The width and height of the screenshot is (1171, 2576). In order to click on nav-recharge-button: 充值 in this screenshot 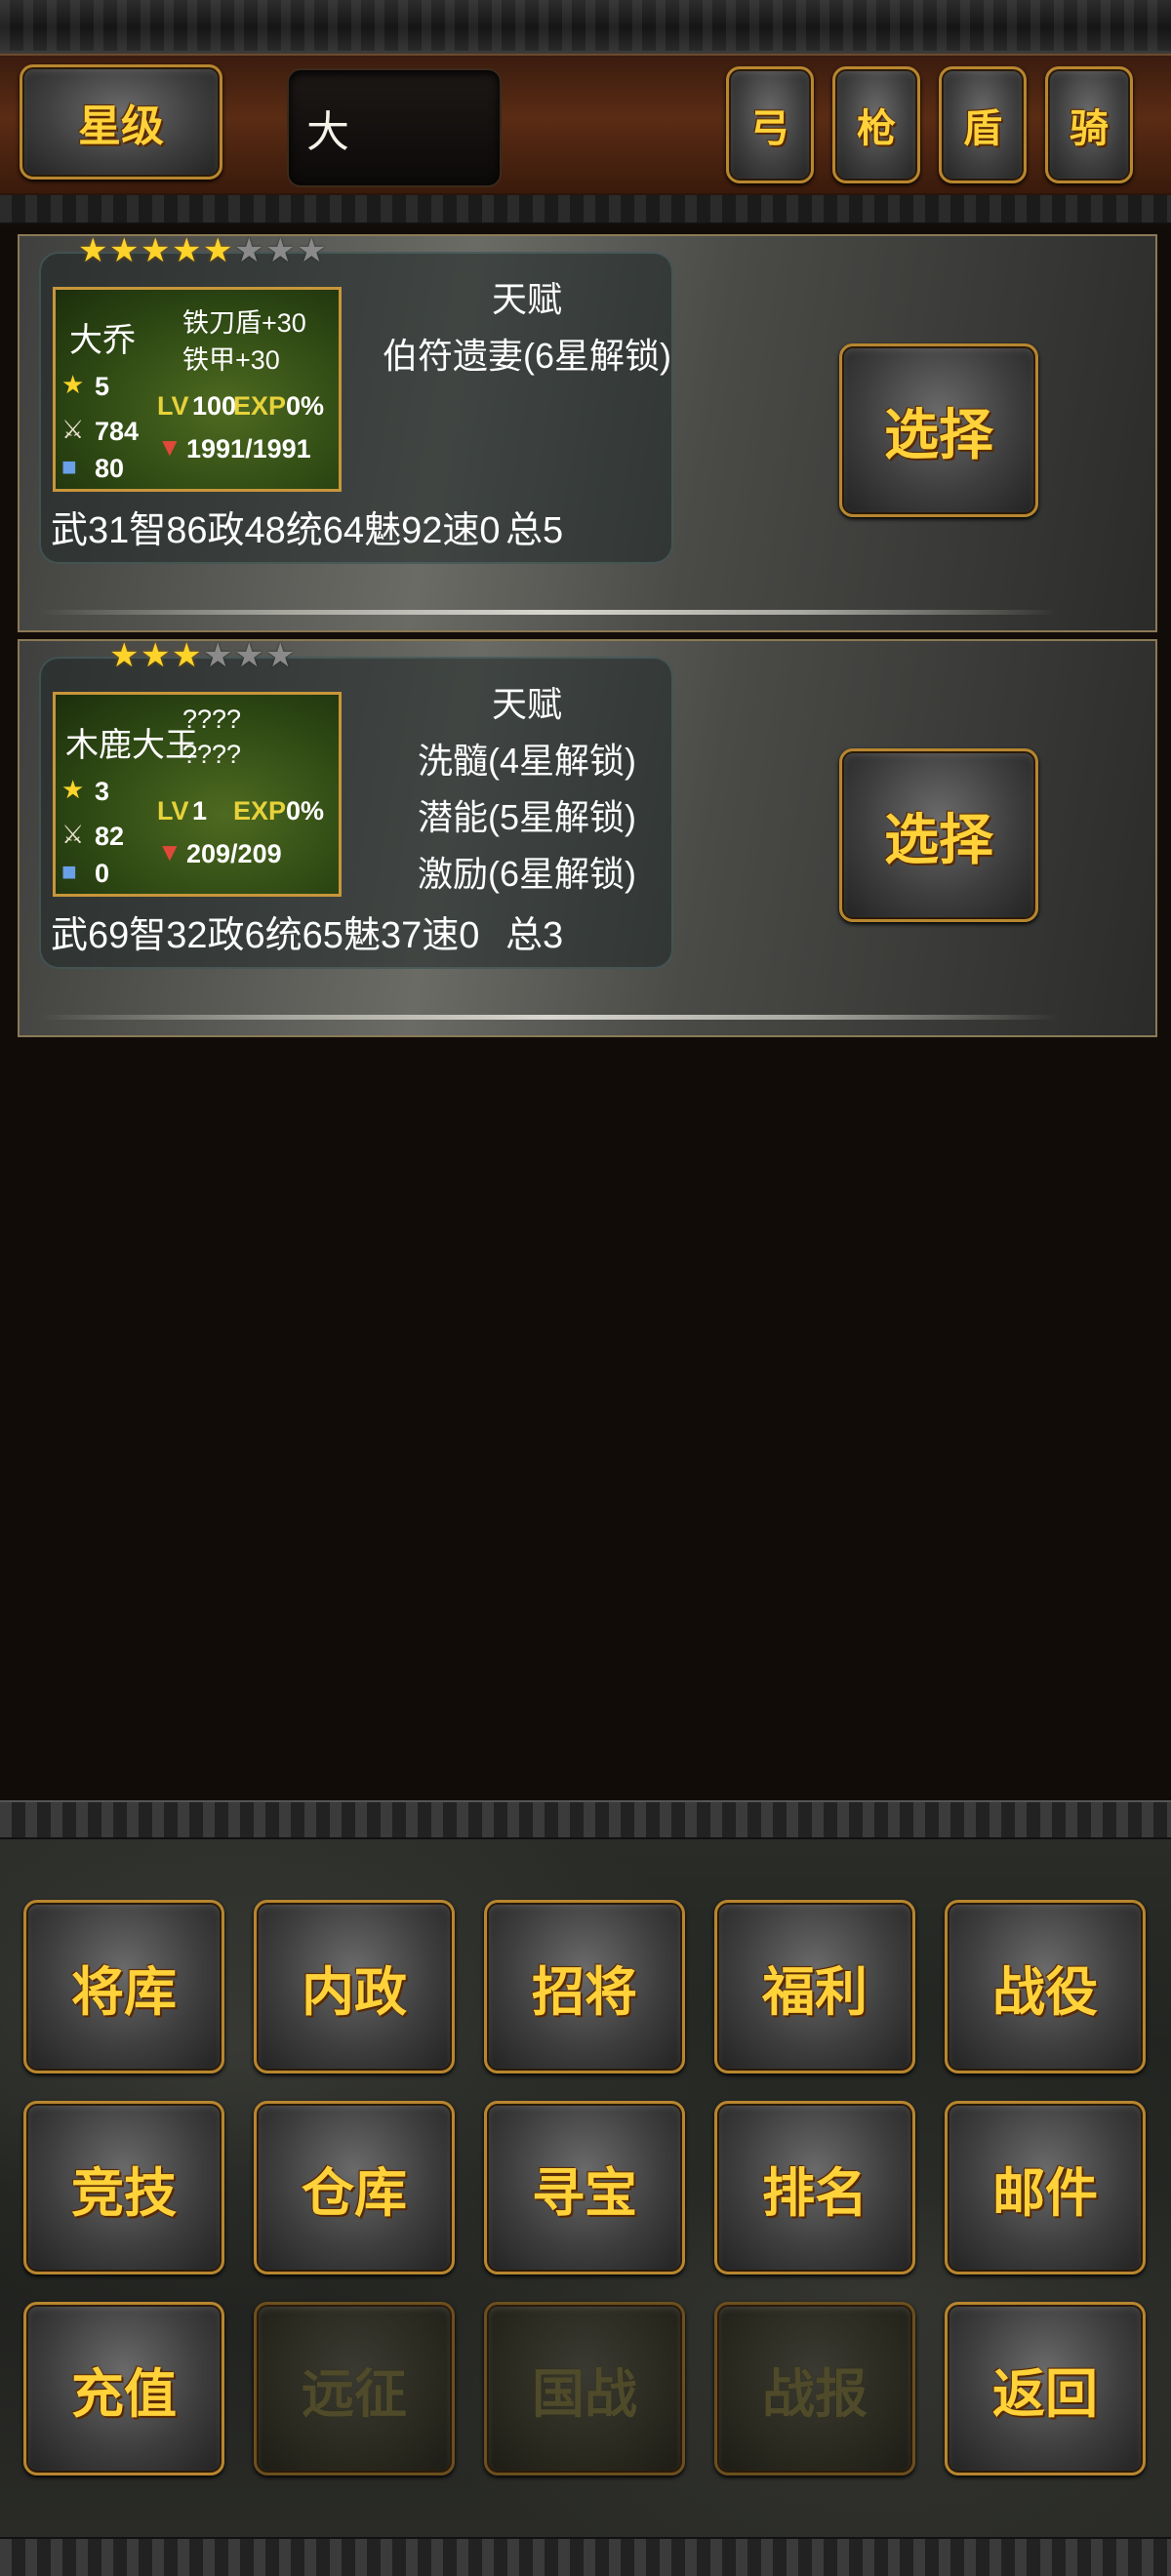, I will do `click(123, 2388)`.